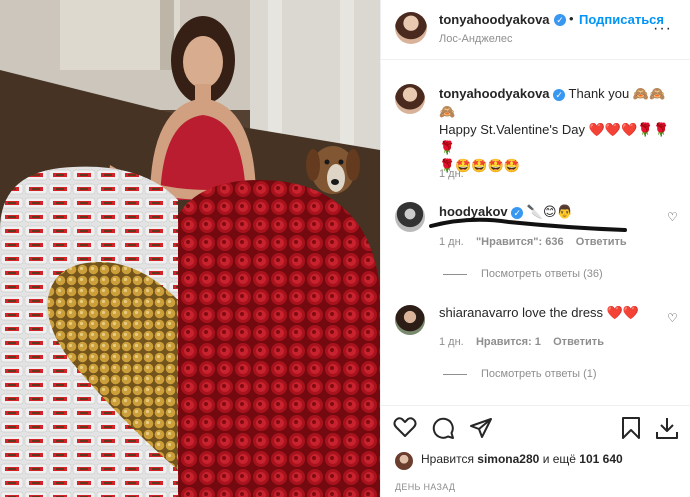 This screenshot has width=690, height=497. Describe the element at coordinates (520, 242) in the screenshot. I see `comment-likes: "Нравится": 636` at that location.